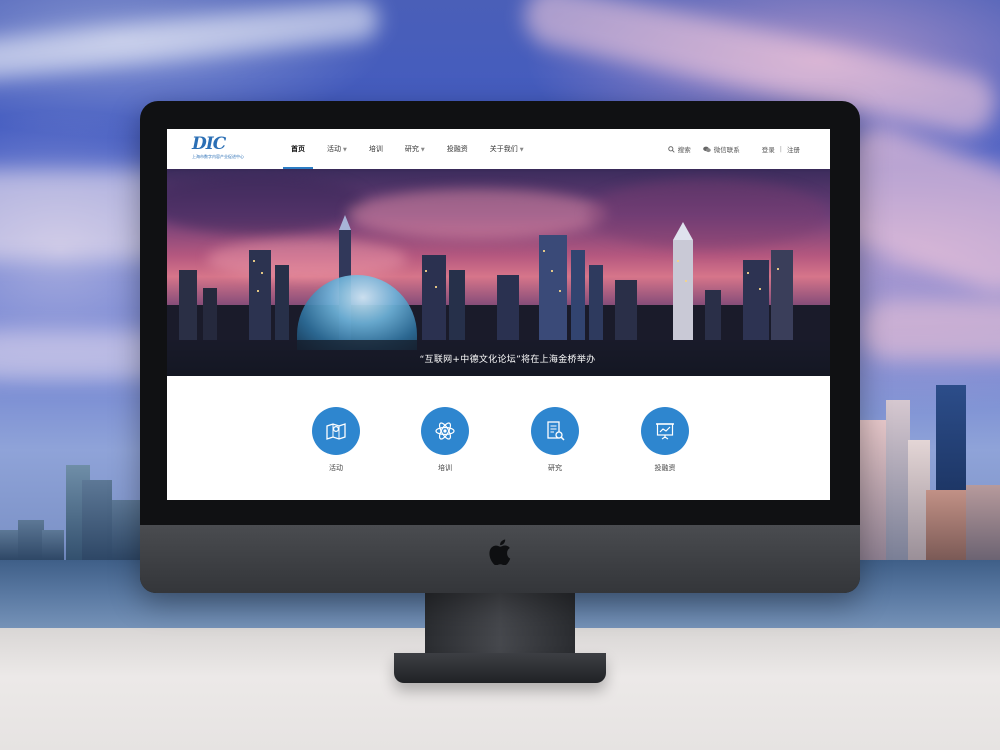  I want to click on nav-item-research: 研究 ▼, so click(415, 149).